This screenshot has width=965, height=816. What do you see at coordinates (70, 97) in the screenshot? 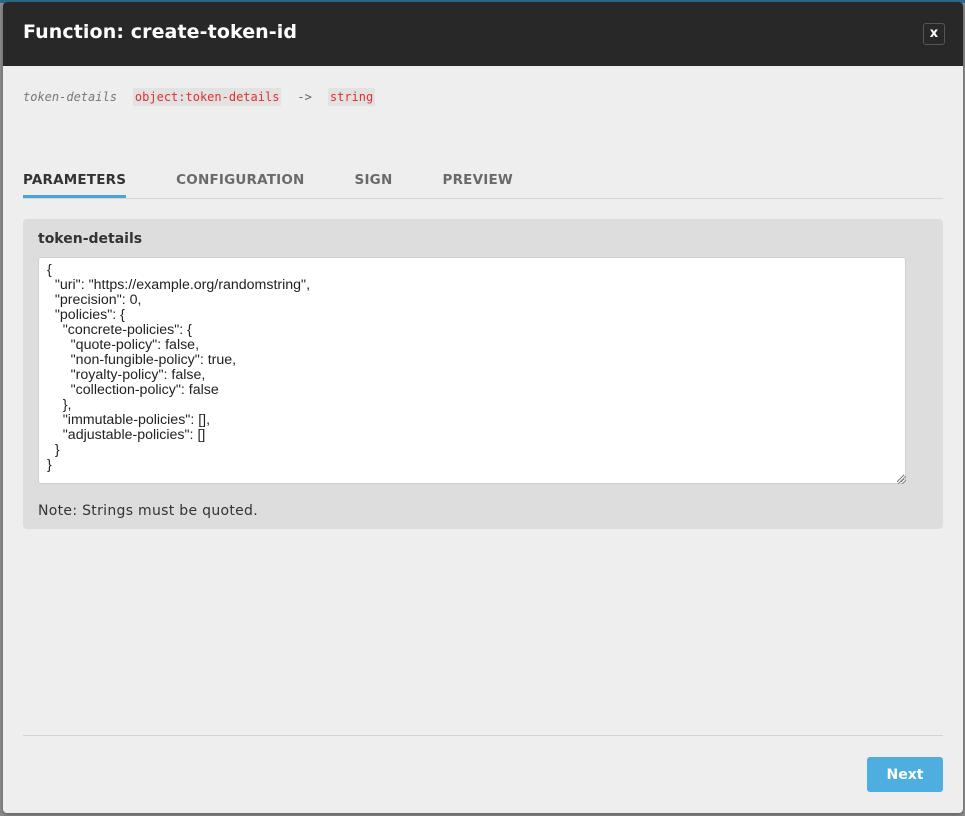
I see `signature-param-name: token-details` at bounding box center [70, 97].